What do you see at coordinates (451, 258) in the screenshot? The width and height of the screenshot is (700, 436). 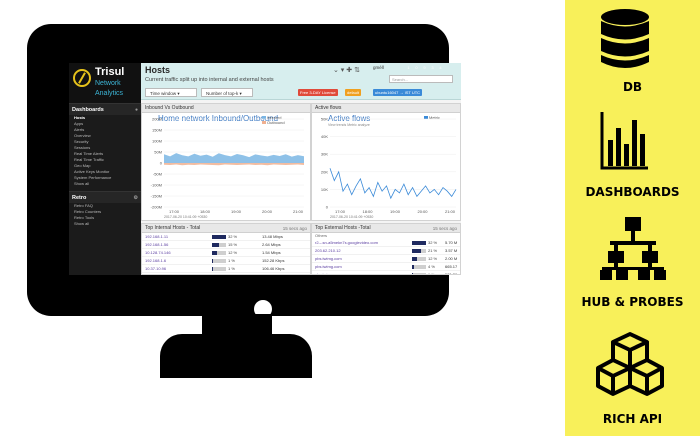 I see `traffic-value: 2.00 M` at bounding box center [451, 258].